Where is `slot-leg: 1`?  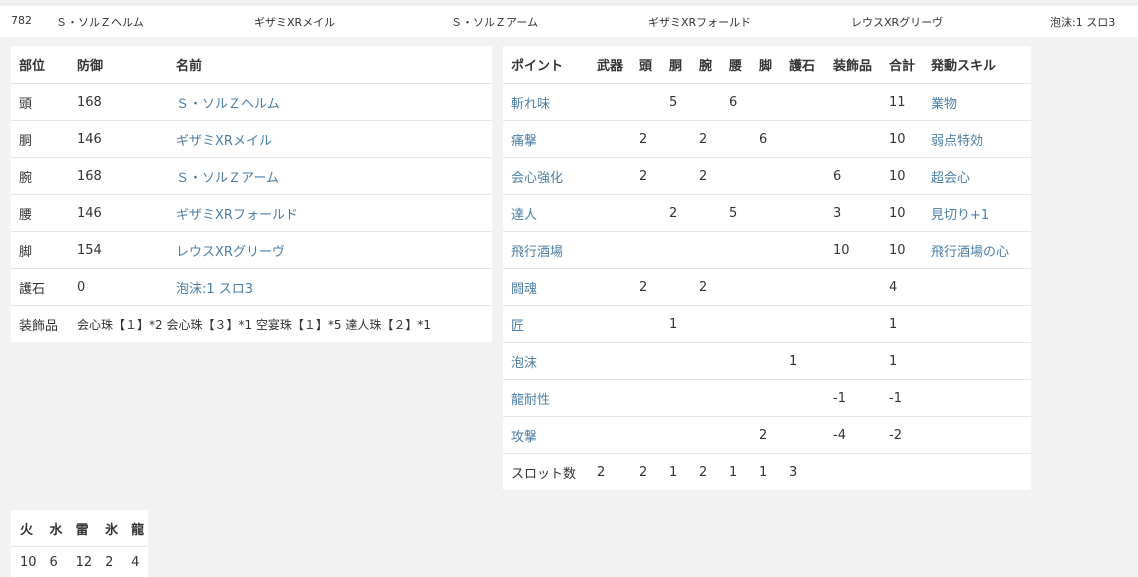 slot-leg: 1 is located at coordinates (766, 472).